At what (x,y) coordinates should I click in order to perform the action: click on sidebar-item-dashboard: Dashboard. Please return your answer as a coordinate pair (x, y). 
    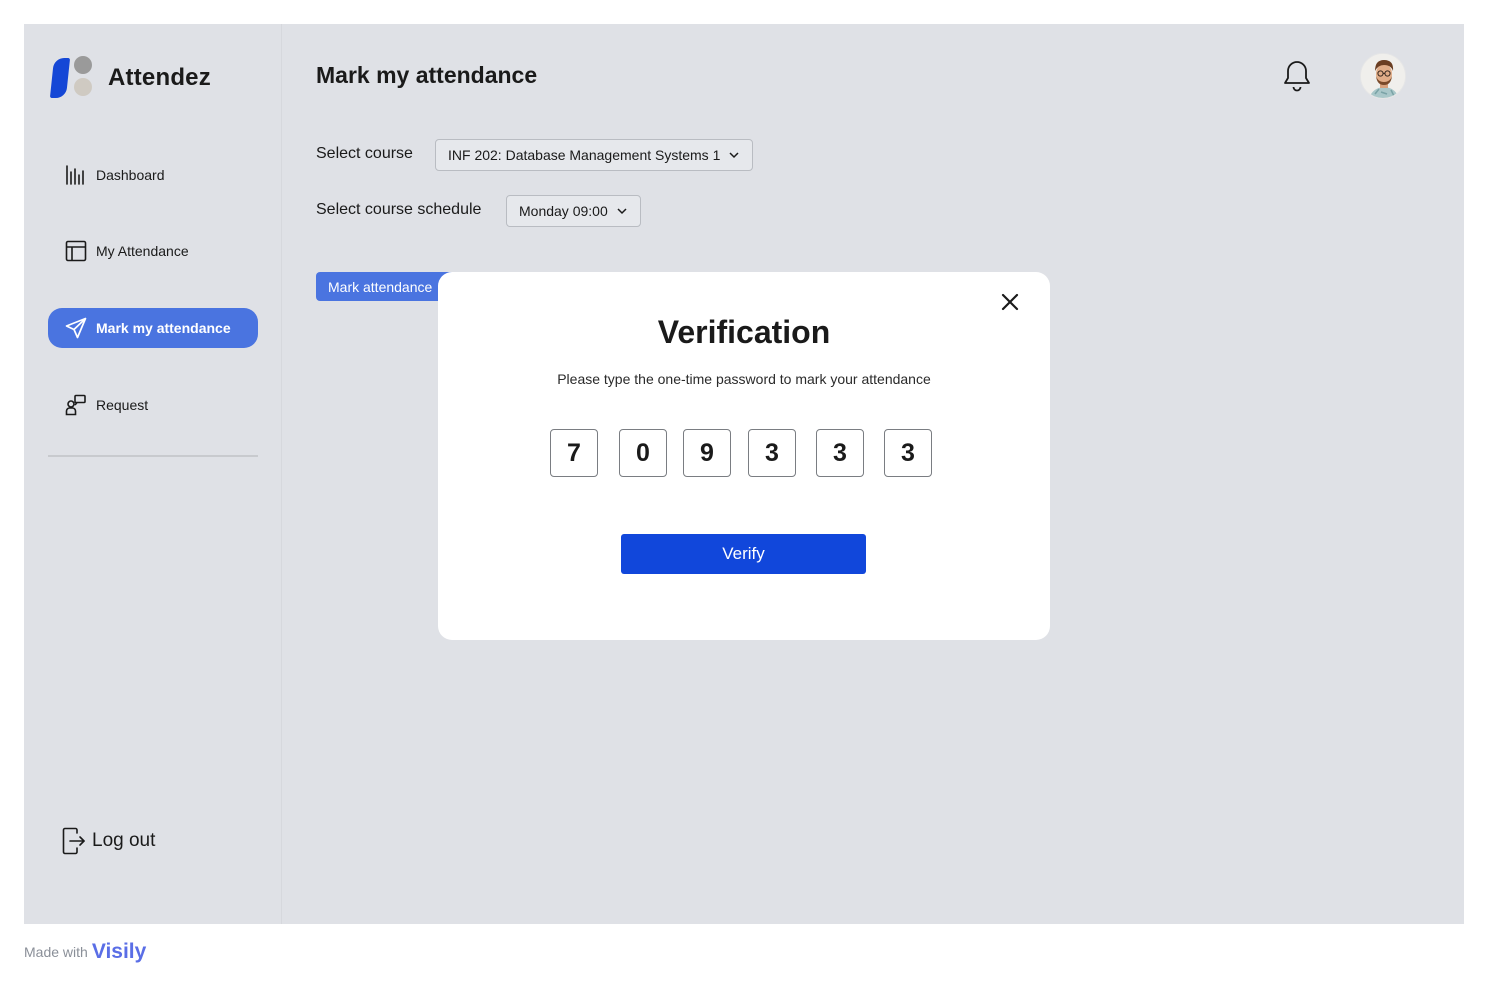
    Looking at the image, I should click on (153, 175).